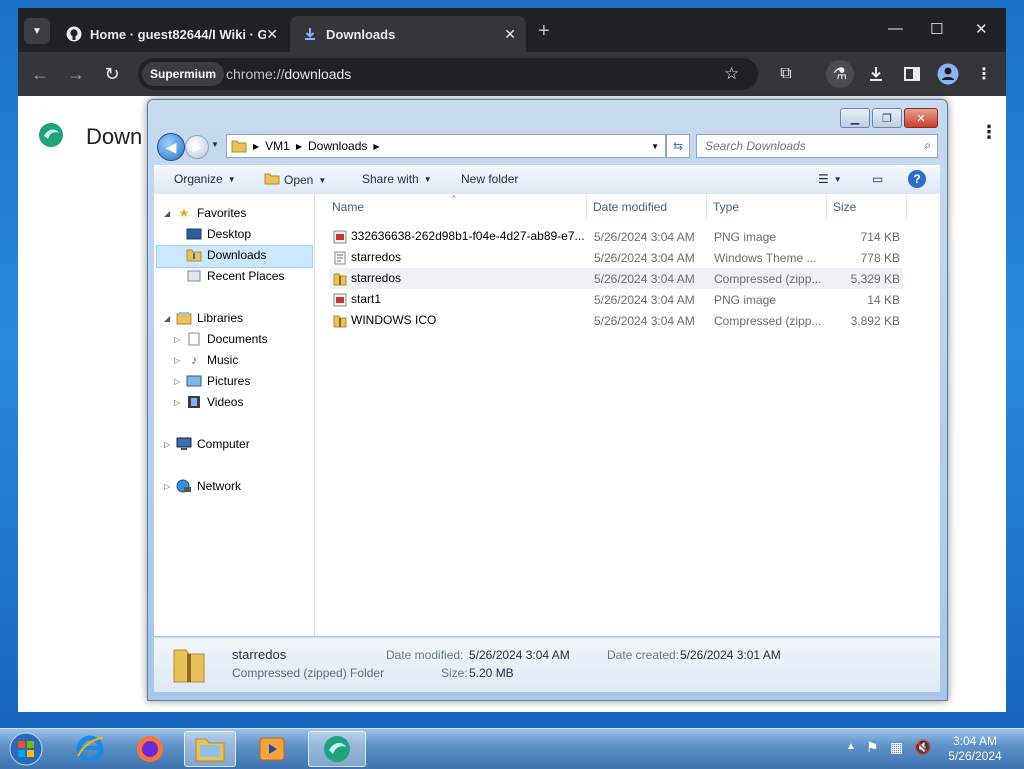 Image resolution: width=1024 pixels, height=769 pixels. What do you see at coordinates (731, 74) in the screenshot?
I see `bookmark-star-icon: ☆` at bounding box center [731, 74].